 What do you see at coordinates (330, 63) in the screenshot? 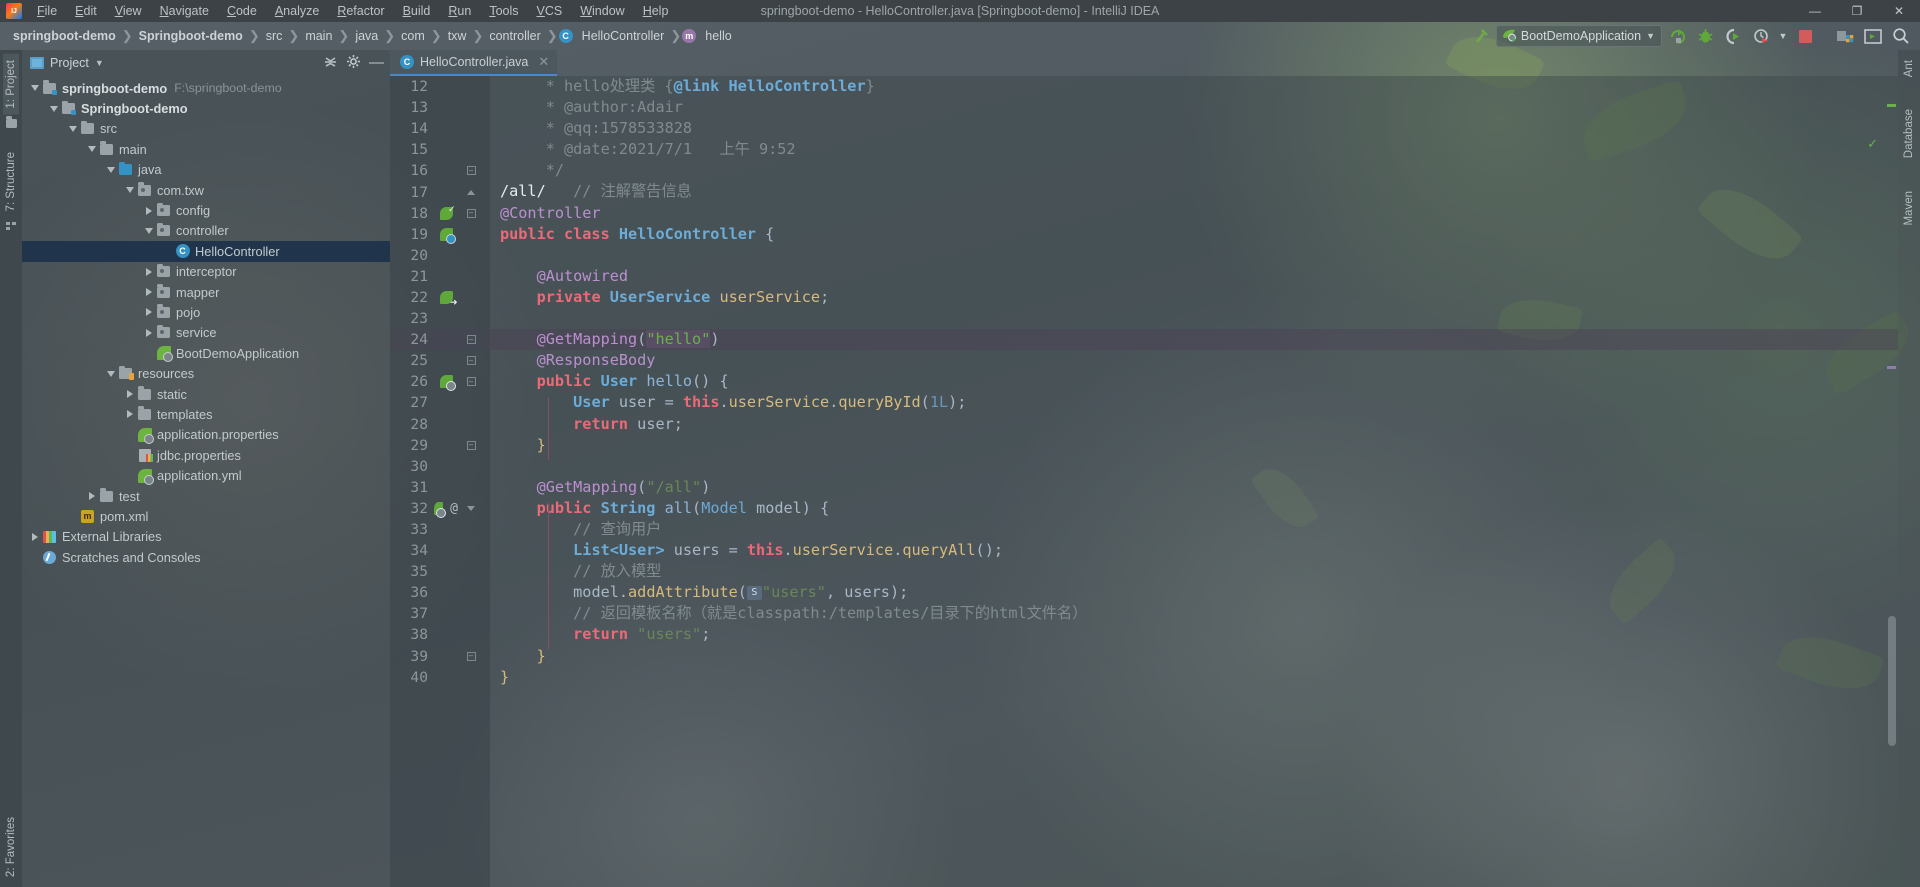
I see `collapse-all-icon` at bounding box center [330, 63].